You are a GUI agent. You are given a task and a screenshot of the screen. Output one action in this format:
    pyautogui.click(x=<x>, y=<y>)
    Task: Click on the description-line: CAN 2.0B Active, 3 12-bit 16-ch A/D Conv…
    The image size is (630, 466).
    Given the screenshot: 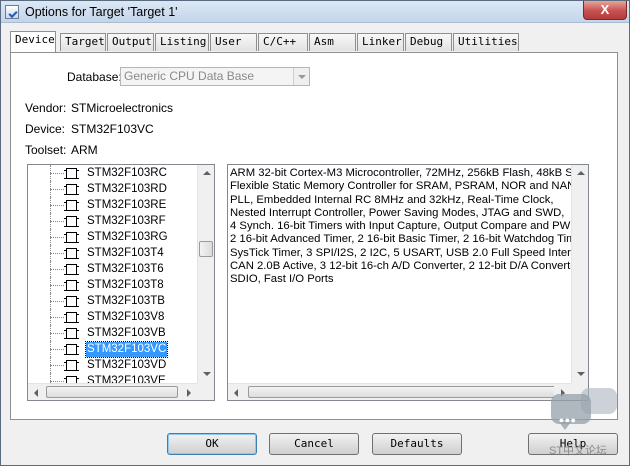 What is the action you would take?
    pyautogui.click(x=406, y=266)
    